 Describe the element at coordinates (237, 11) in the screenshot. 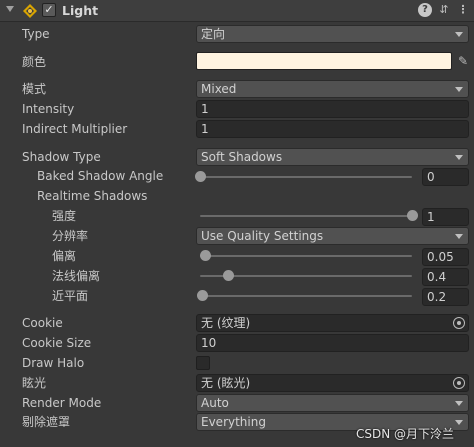

I see `component-header: ✓ Light ? ⇵ ⋮` at that location.